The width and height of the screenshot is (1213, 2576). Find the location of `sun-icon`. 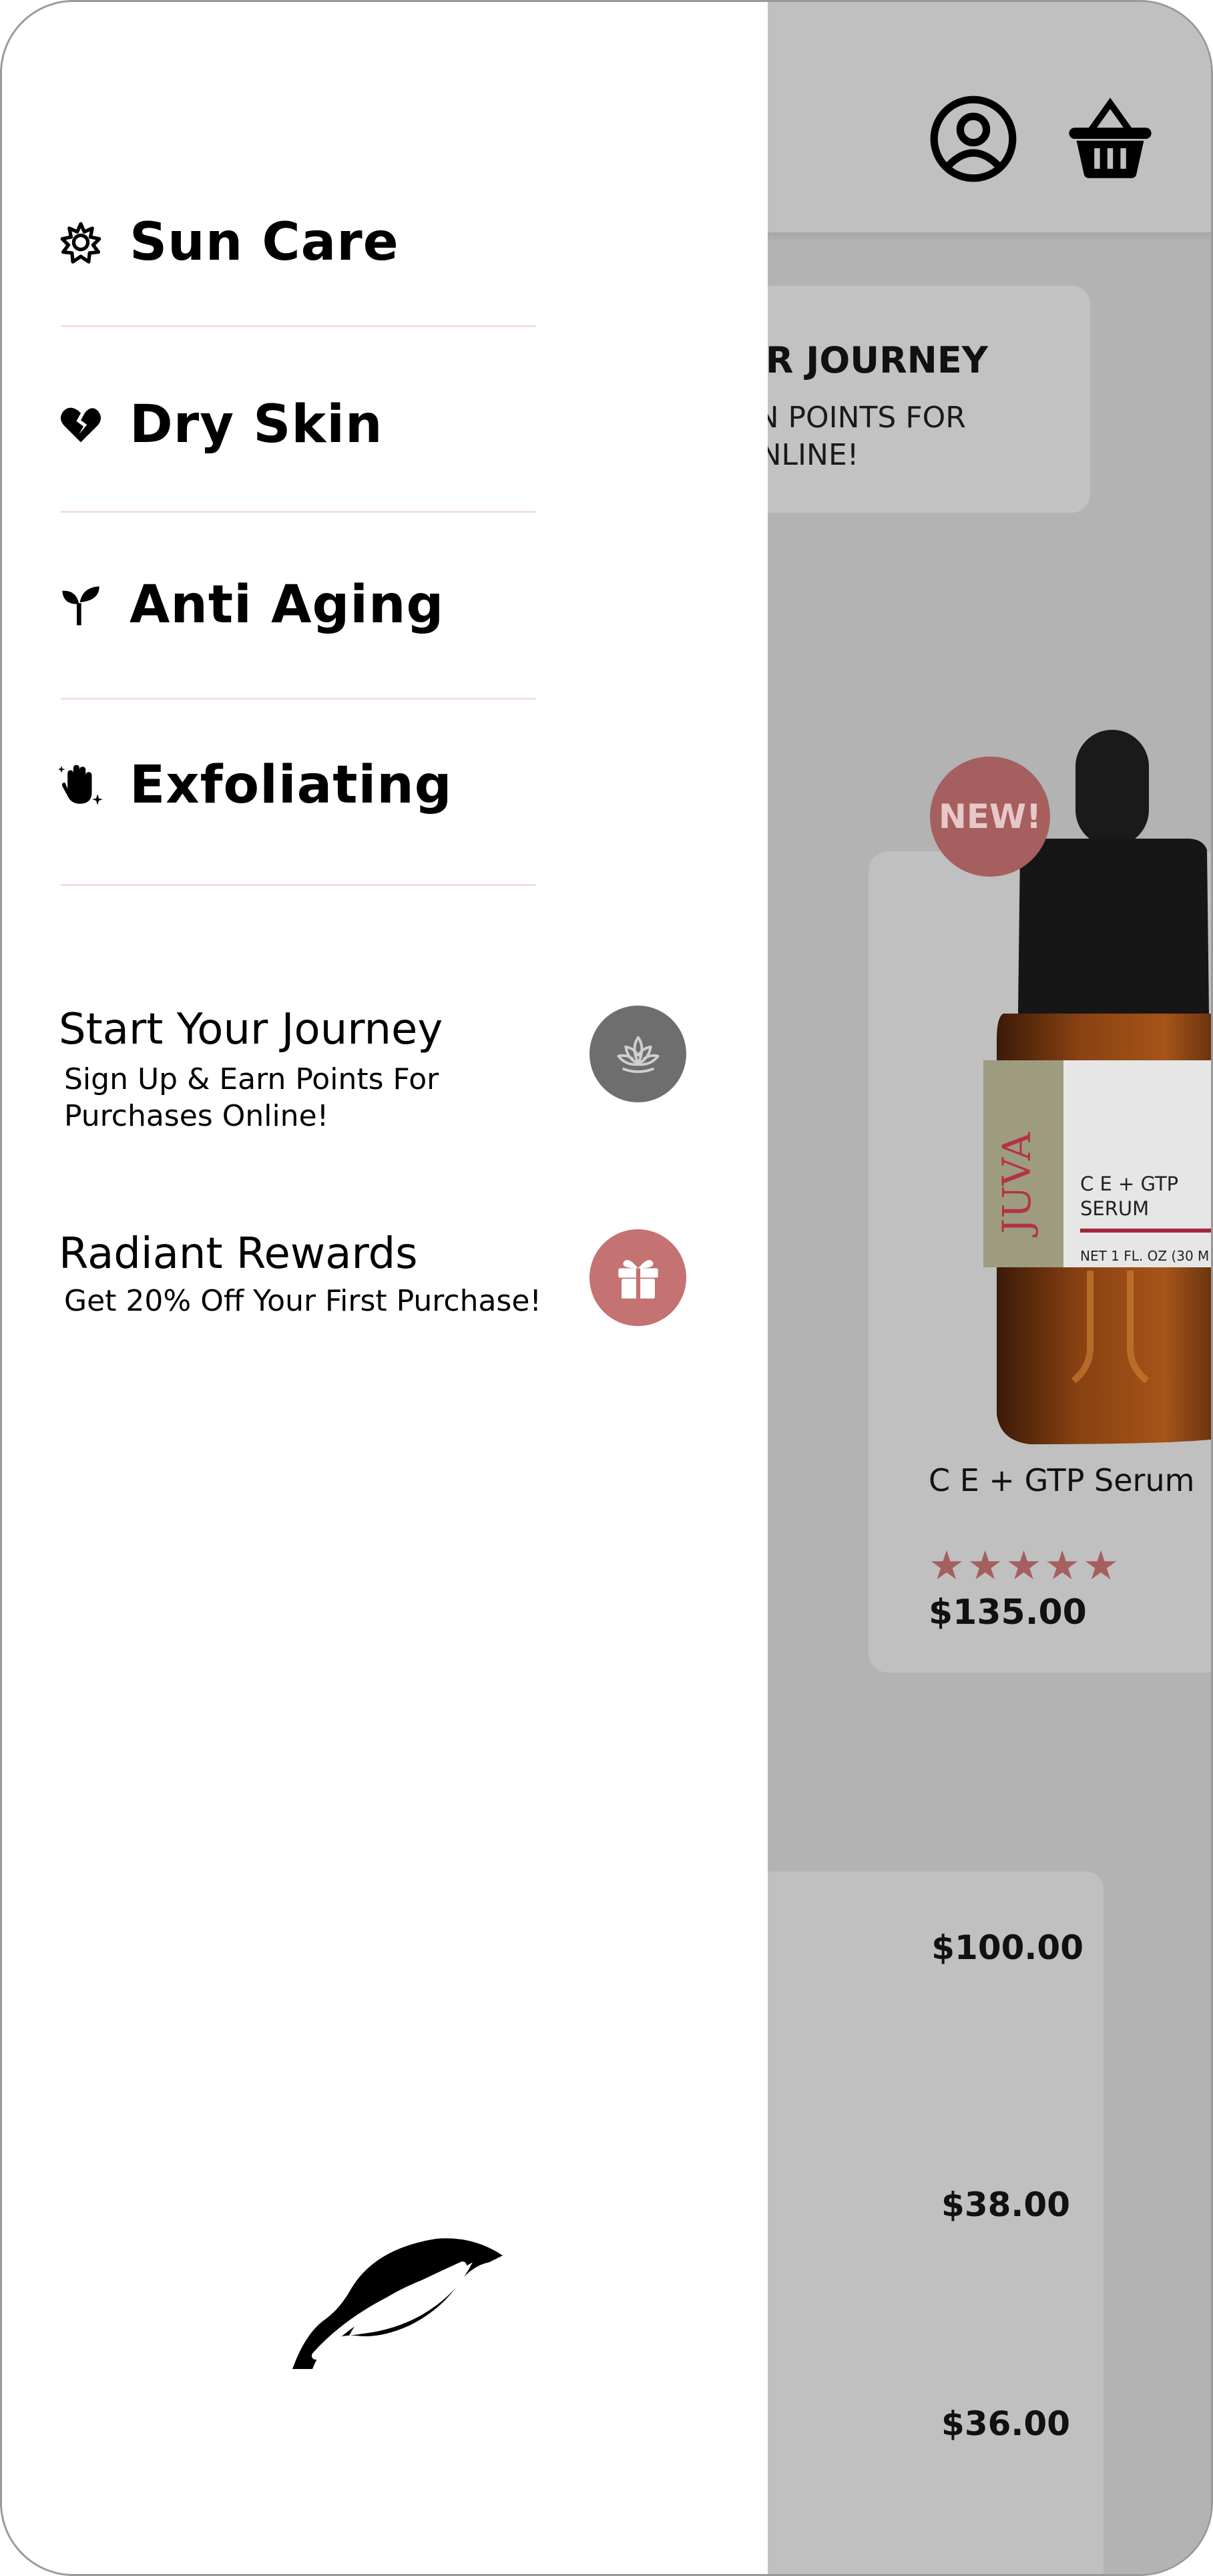

sun-icon is located at coordinates (81, 242).